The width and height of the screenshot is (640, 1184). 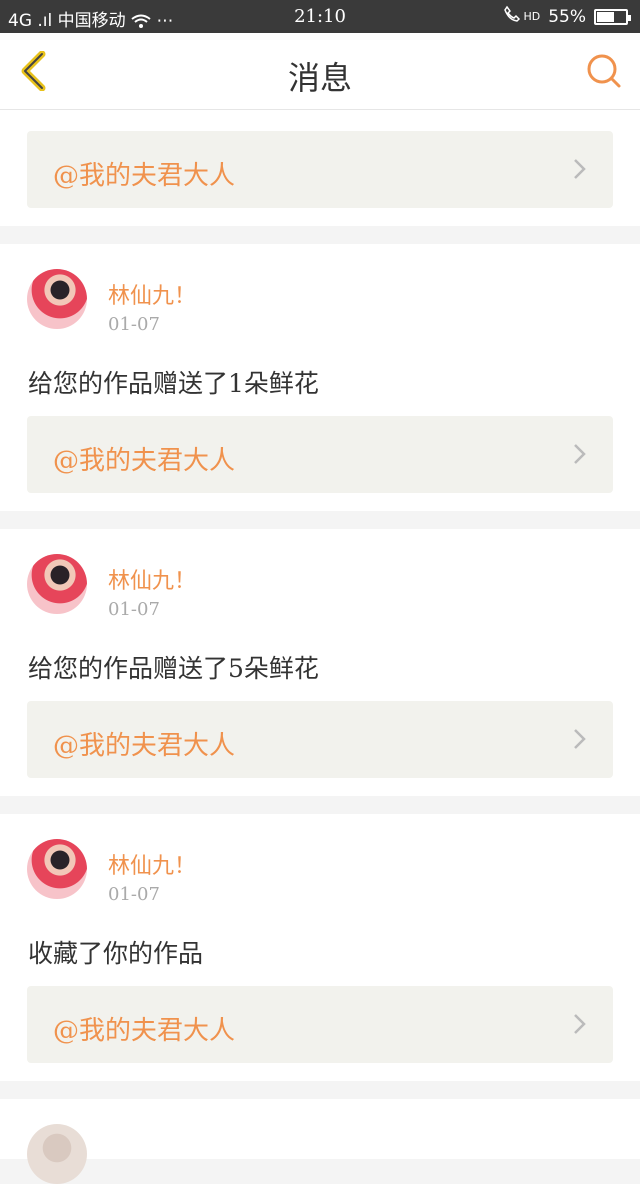 I want to click on message-text: 收藏了你的作品, so click(x=116, y=953).